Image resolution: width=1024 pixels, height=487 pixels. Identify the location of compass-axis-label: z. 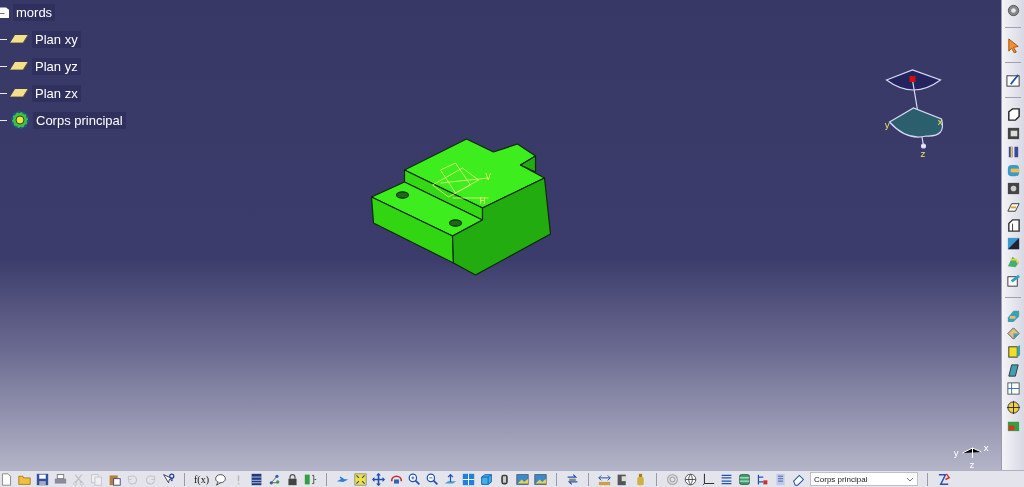
(923, 154).